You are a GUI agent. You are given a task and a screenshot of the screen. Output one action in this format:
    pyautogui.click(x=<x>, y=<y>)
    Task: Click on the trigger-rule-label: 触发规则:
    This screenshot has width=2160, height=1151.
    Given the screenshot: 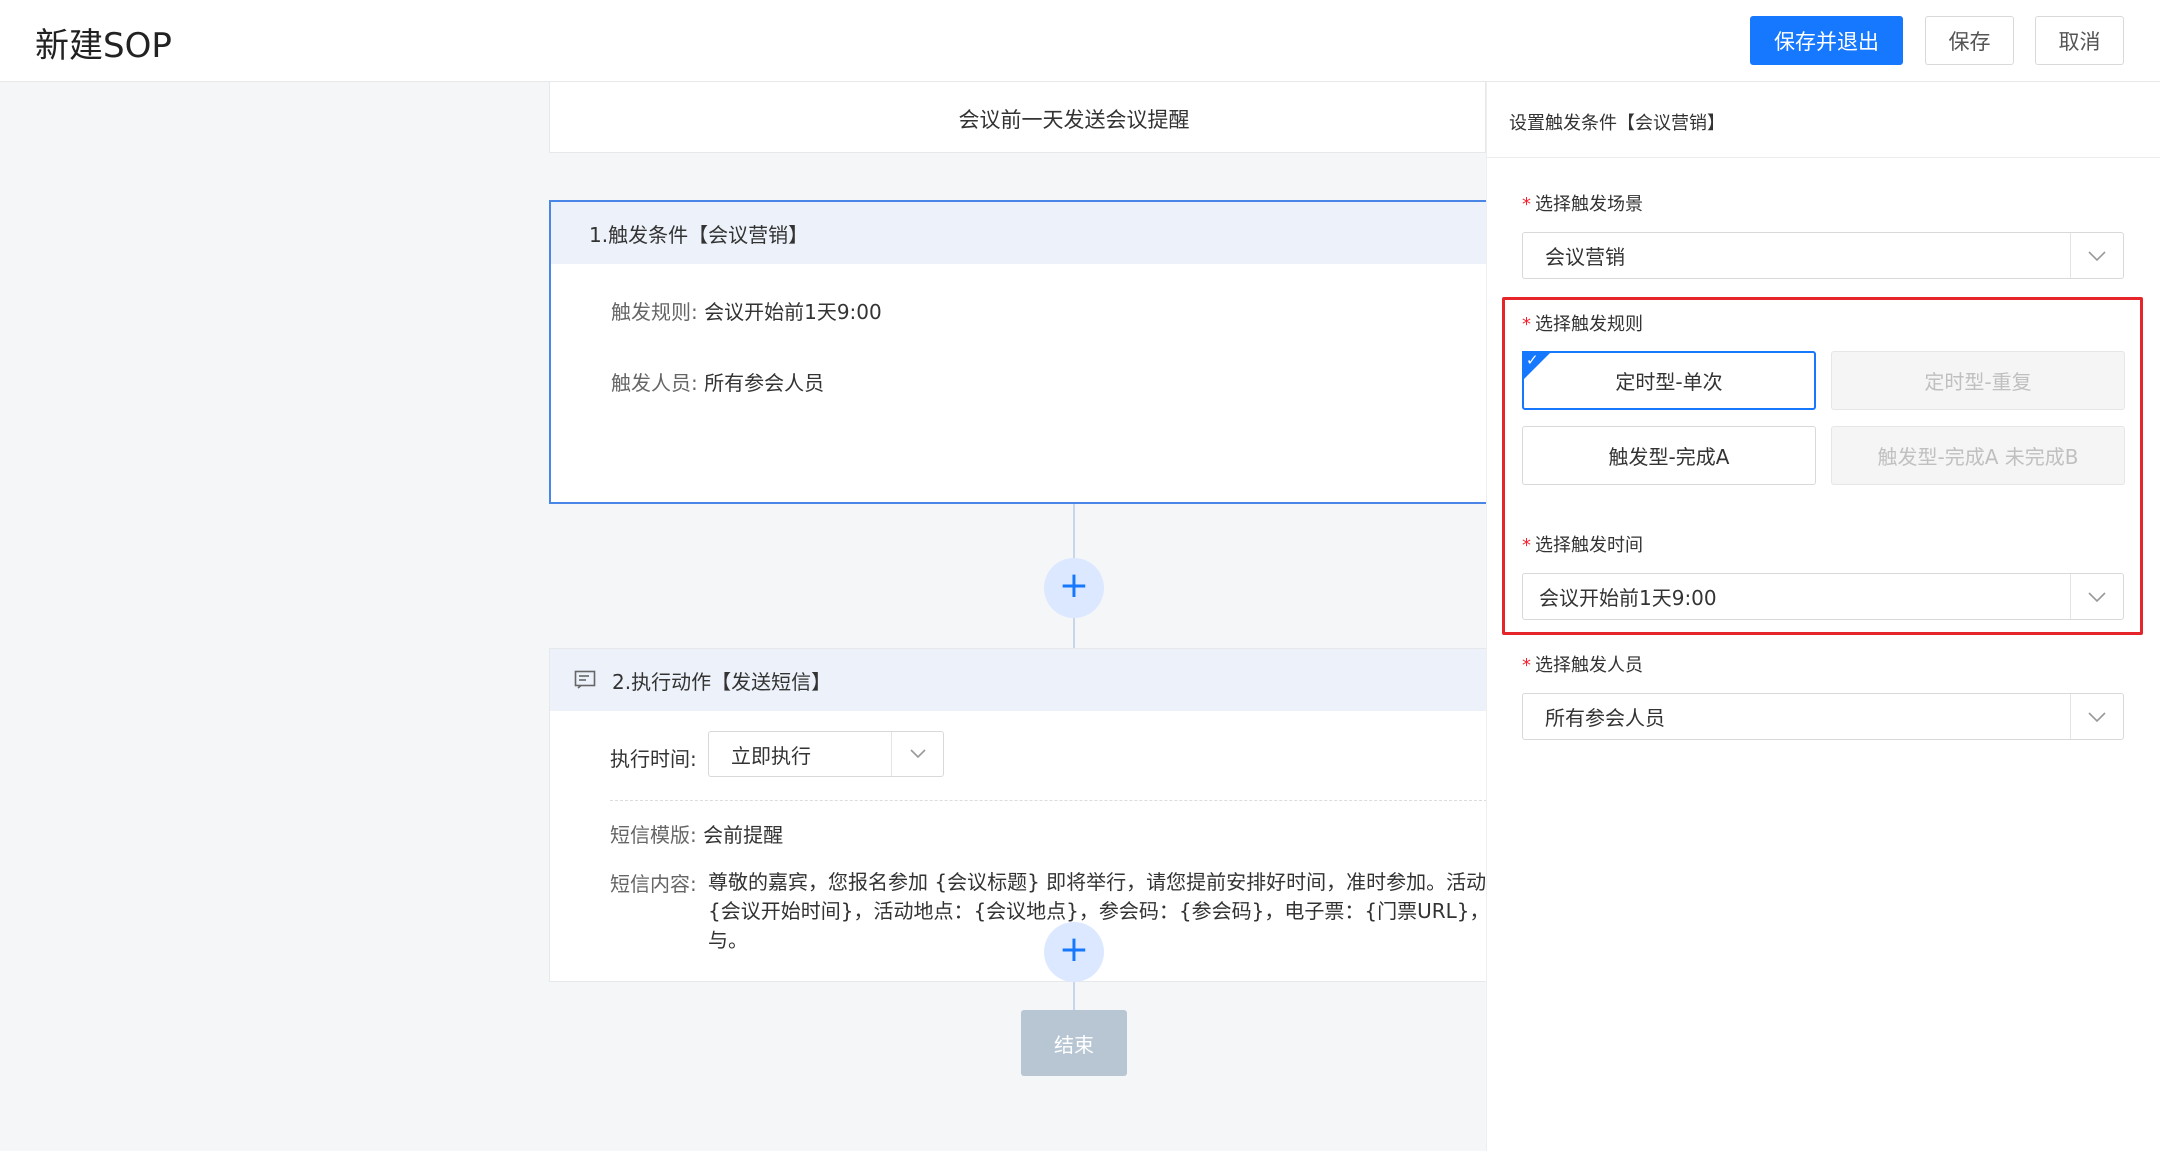 What is the action you would take?
    pyautogui.click(x=654, y=312)
    